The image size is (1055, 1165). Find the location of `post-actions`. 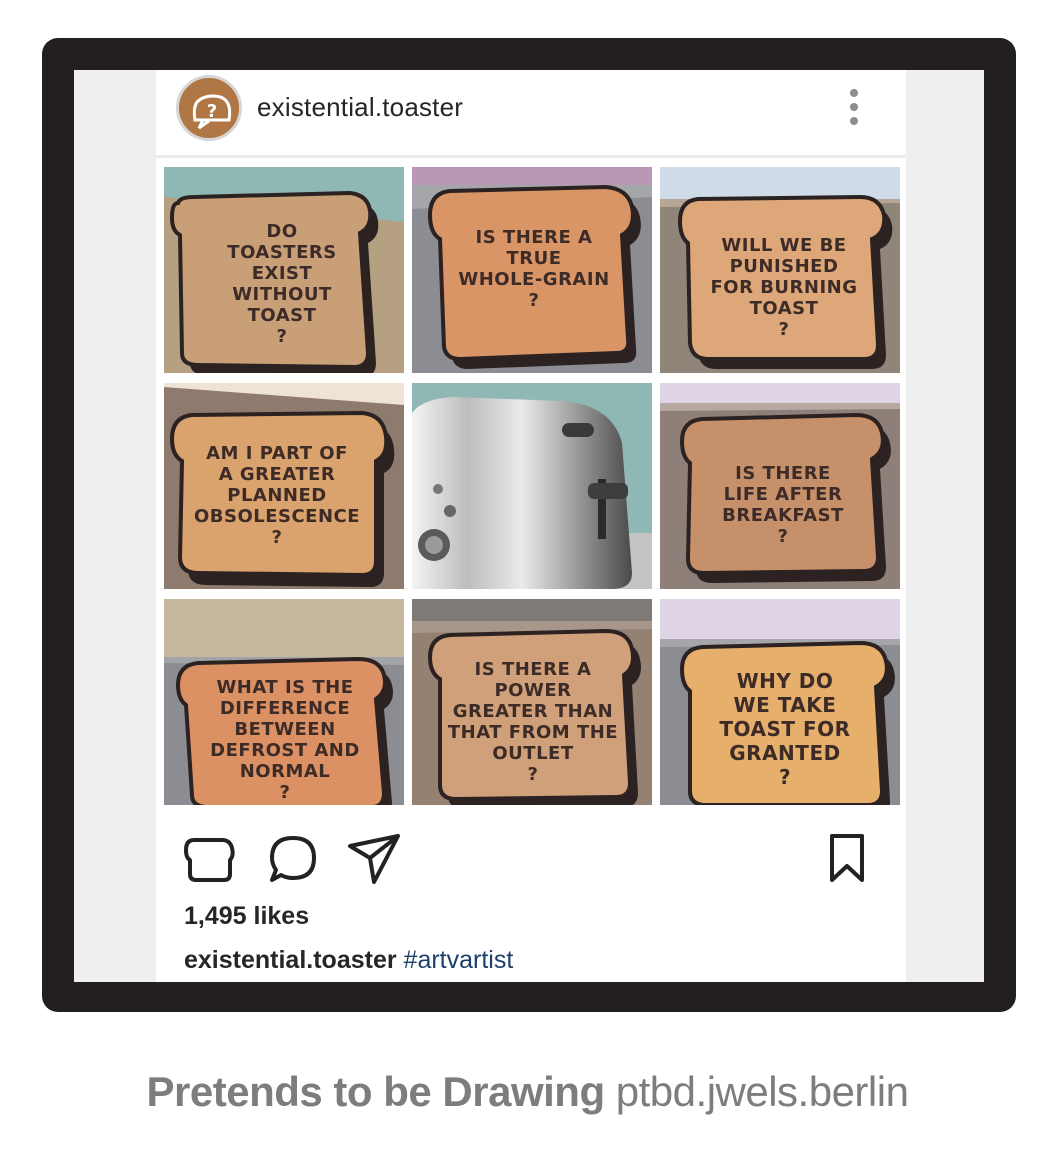

post-actions is located at coordinates (531, 860).